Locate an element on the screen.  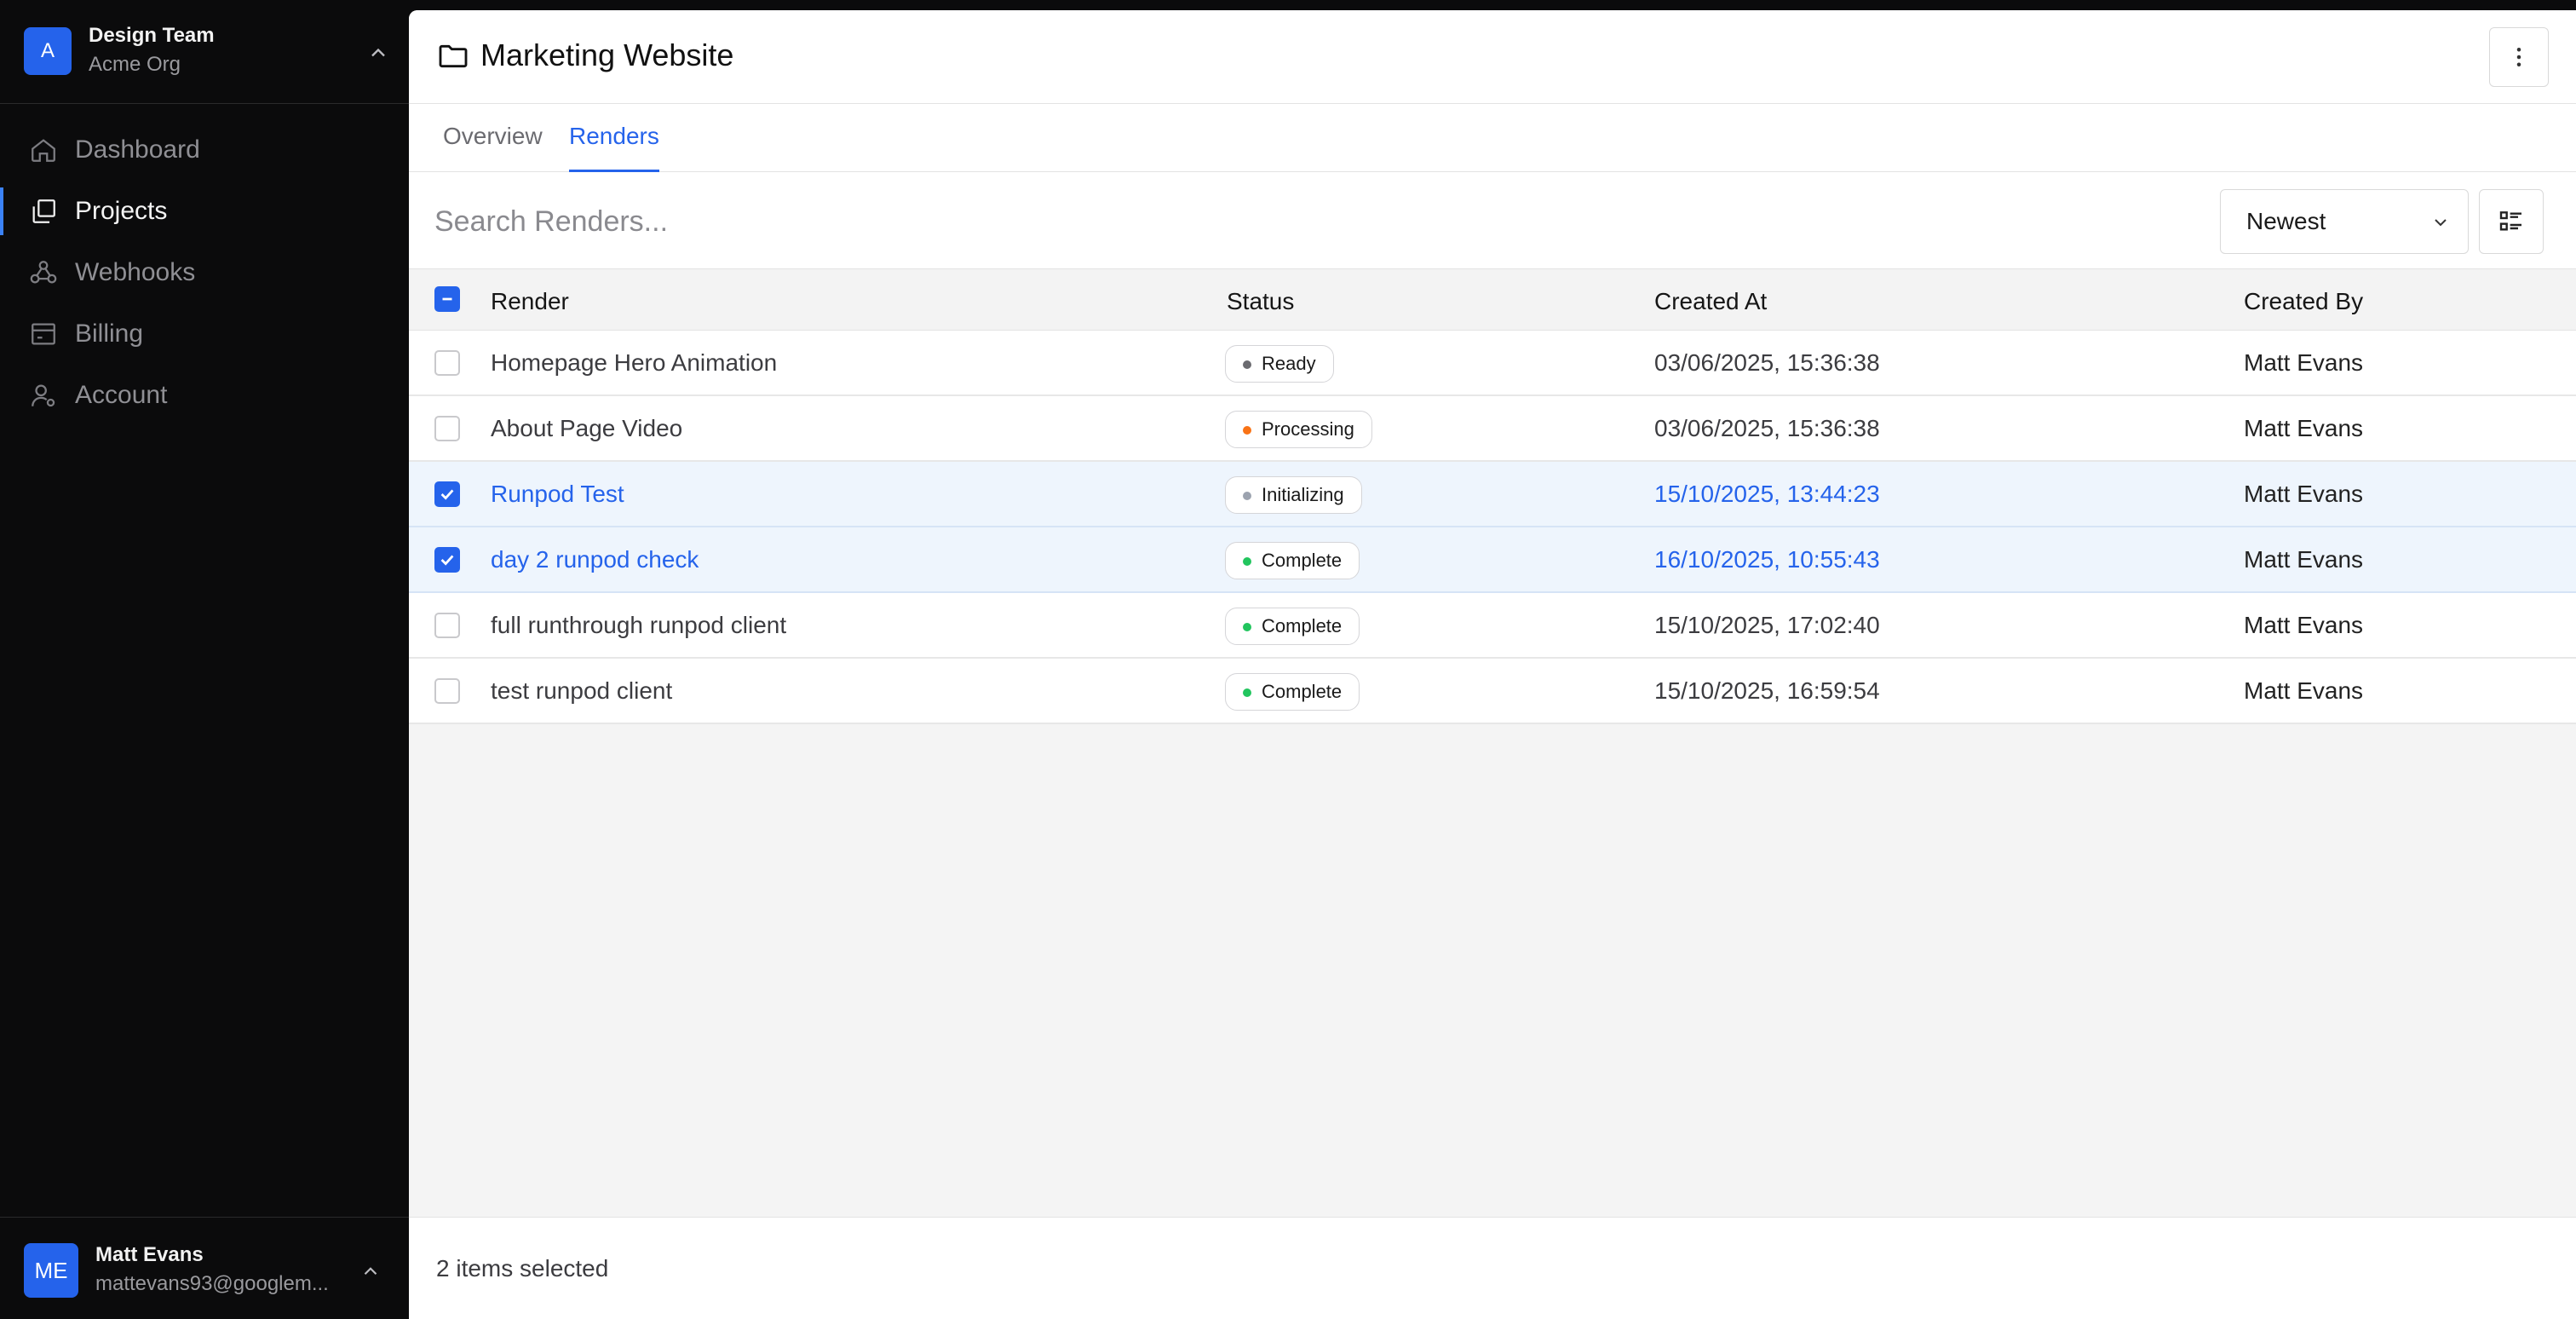
billing-icon is located at coordinates (43, 334).